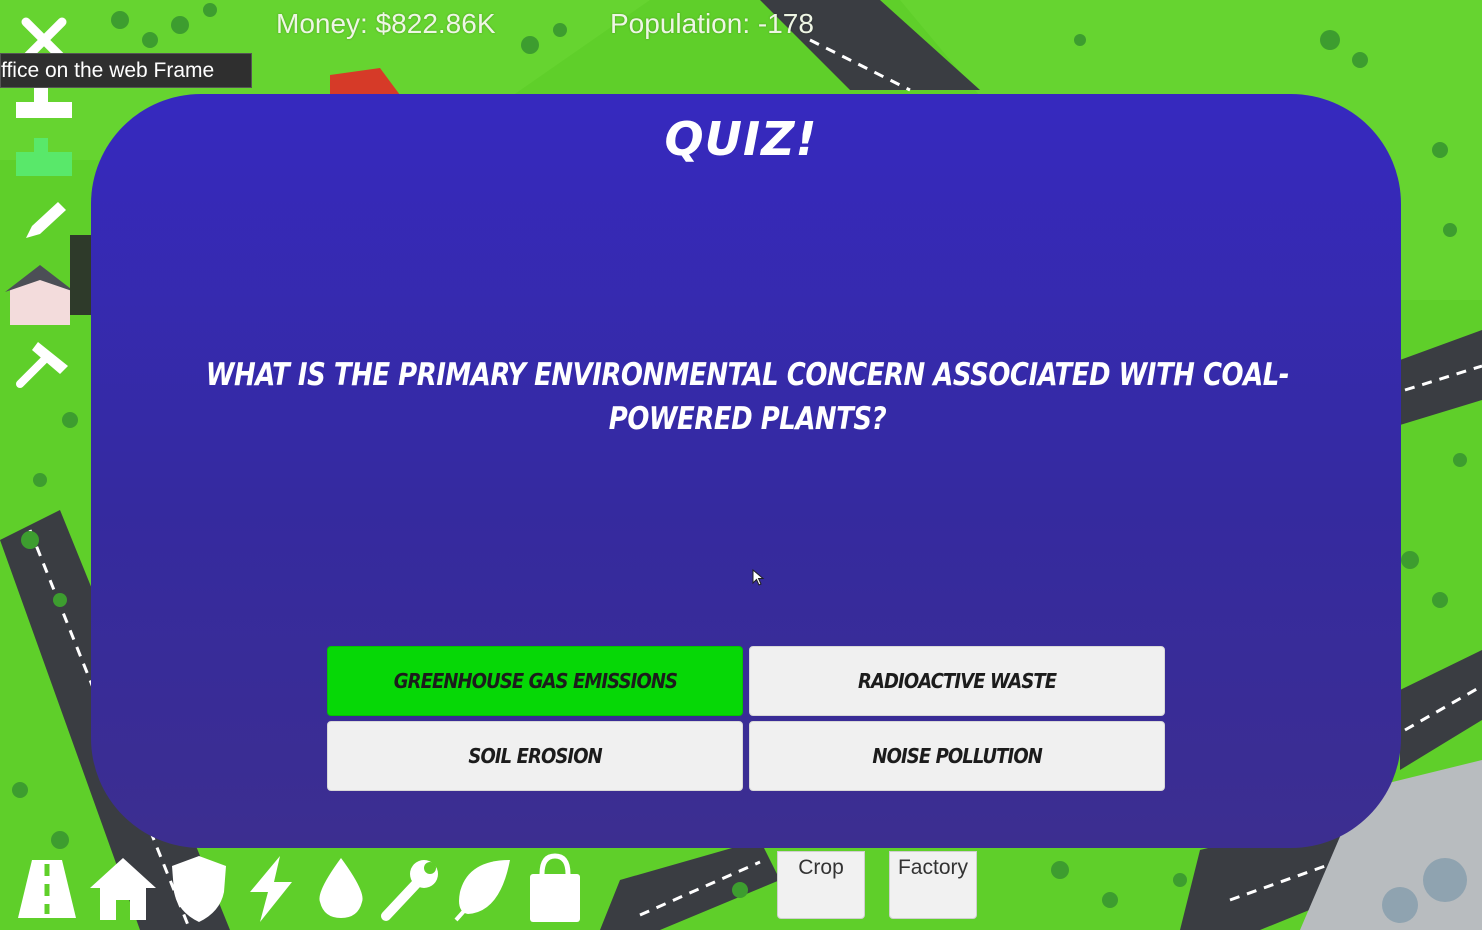  Describe the element at coordinates (555, 888) in the screenshot. I see `shopping-bag-icon` at that location.